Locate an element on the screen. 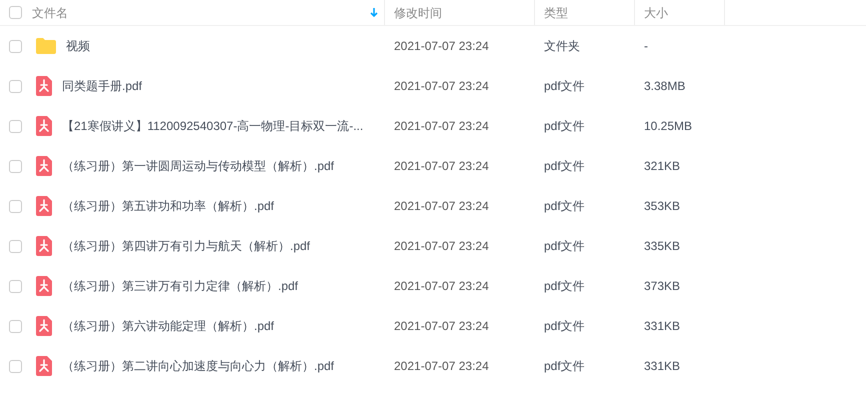 Image resolution: width=866 pixels, height=400 pixels. file-name: 视频 is located at coordinates (78, 46).